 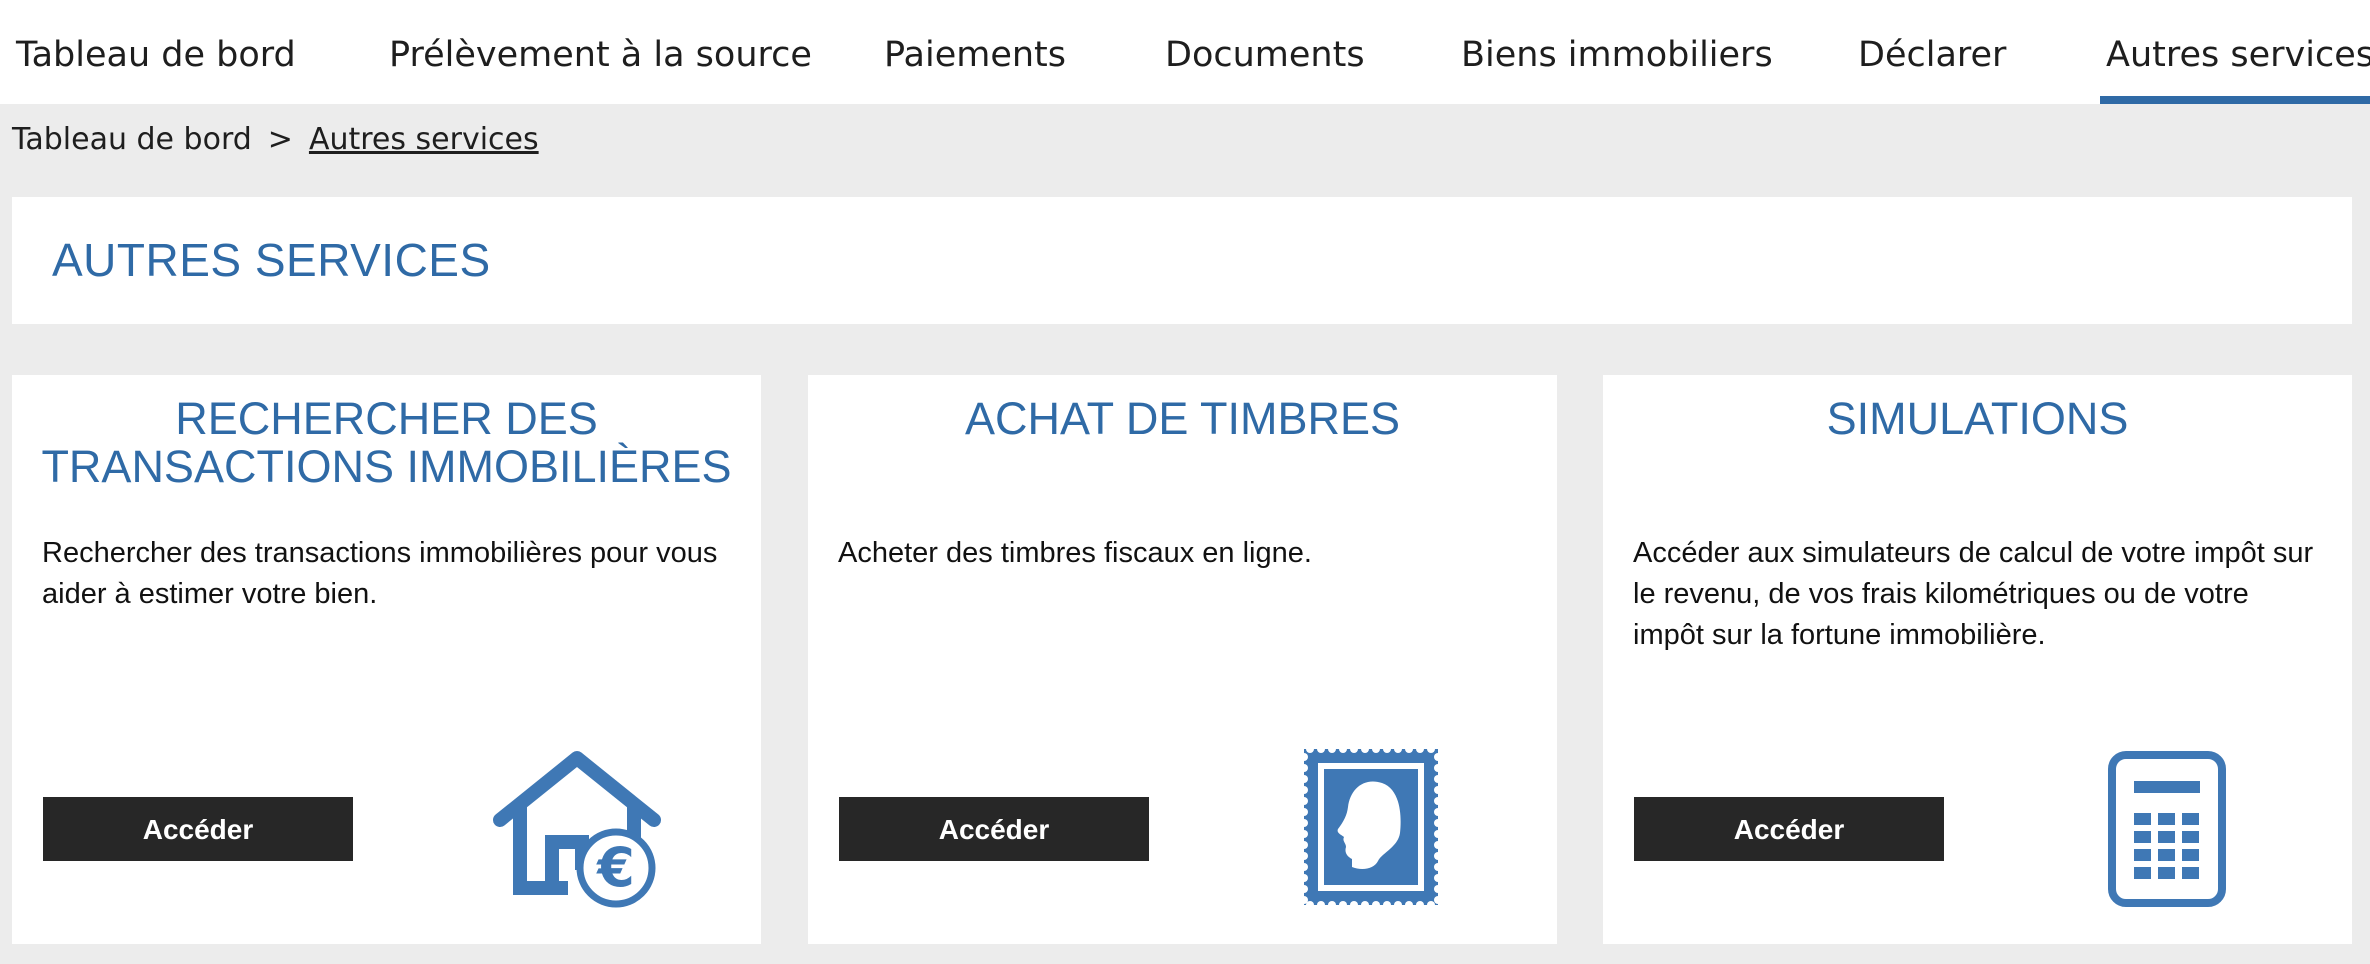 What do you see at coordinates (386, 442) in the screenshot?
I see `card-title: RECHERCHER DES TRANSACTIONS IMMOBILIÈRES` at bounding box center [386, 442].